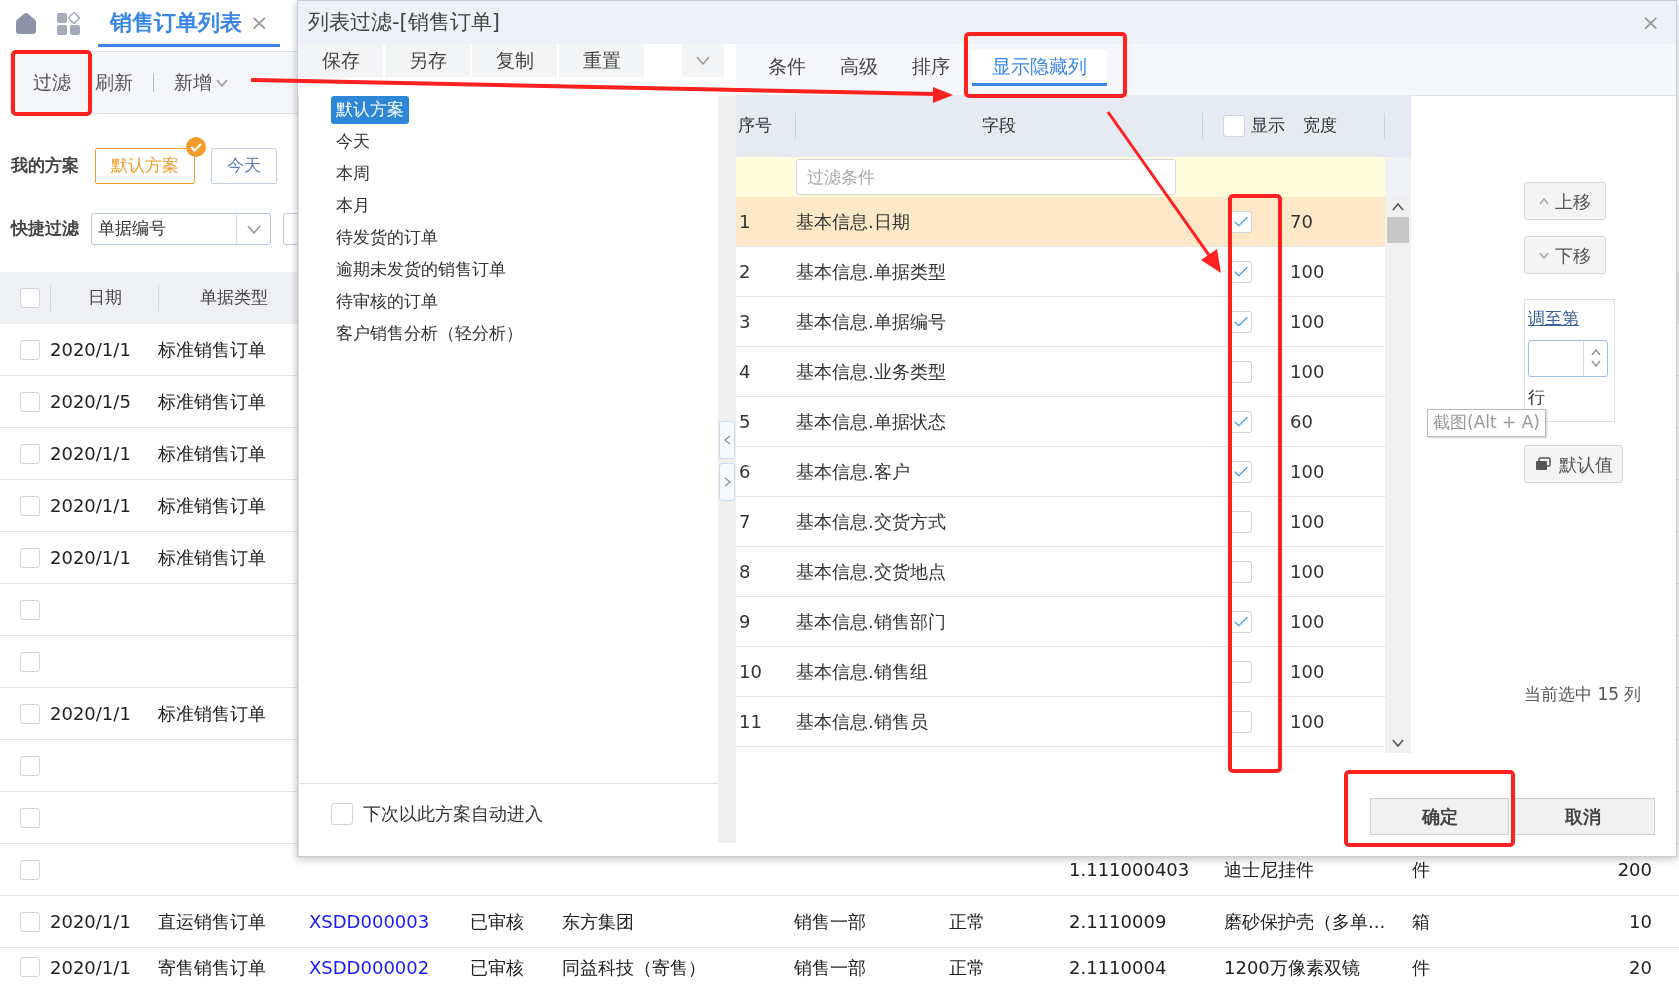  What do you see at coordinates (859, 68) in the screenshot?
I see `dialog-tab: 高级` at bounding box center [859, 68].